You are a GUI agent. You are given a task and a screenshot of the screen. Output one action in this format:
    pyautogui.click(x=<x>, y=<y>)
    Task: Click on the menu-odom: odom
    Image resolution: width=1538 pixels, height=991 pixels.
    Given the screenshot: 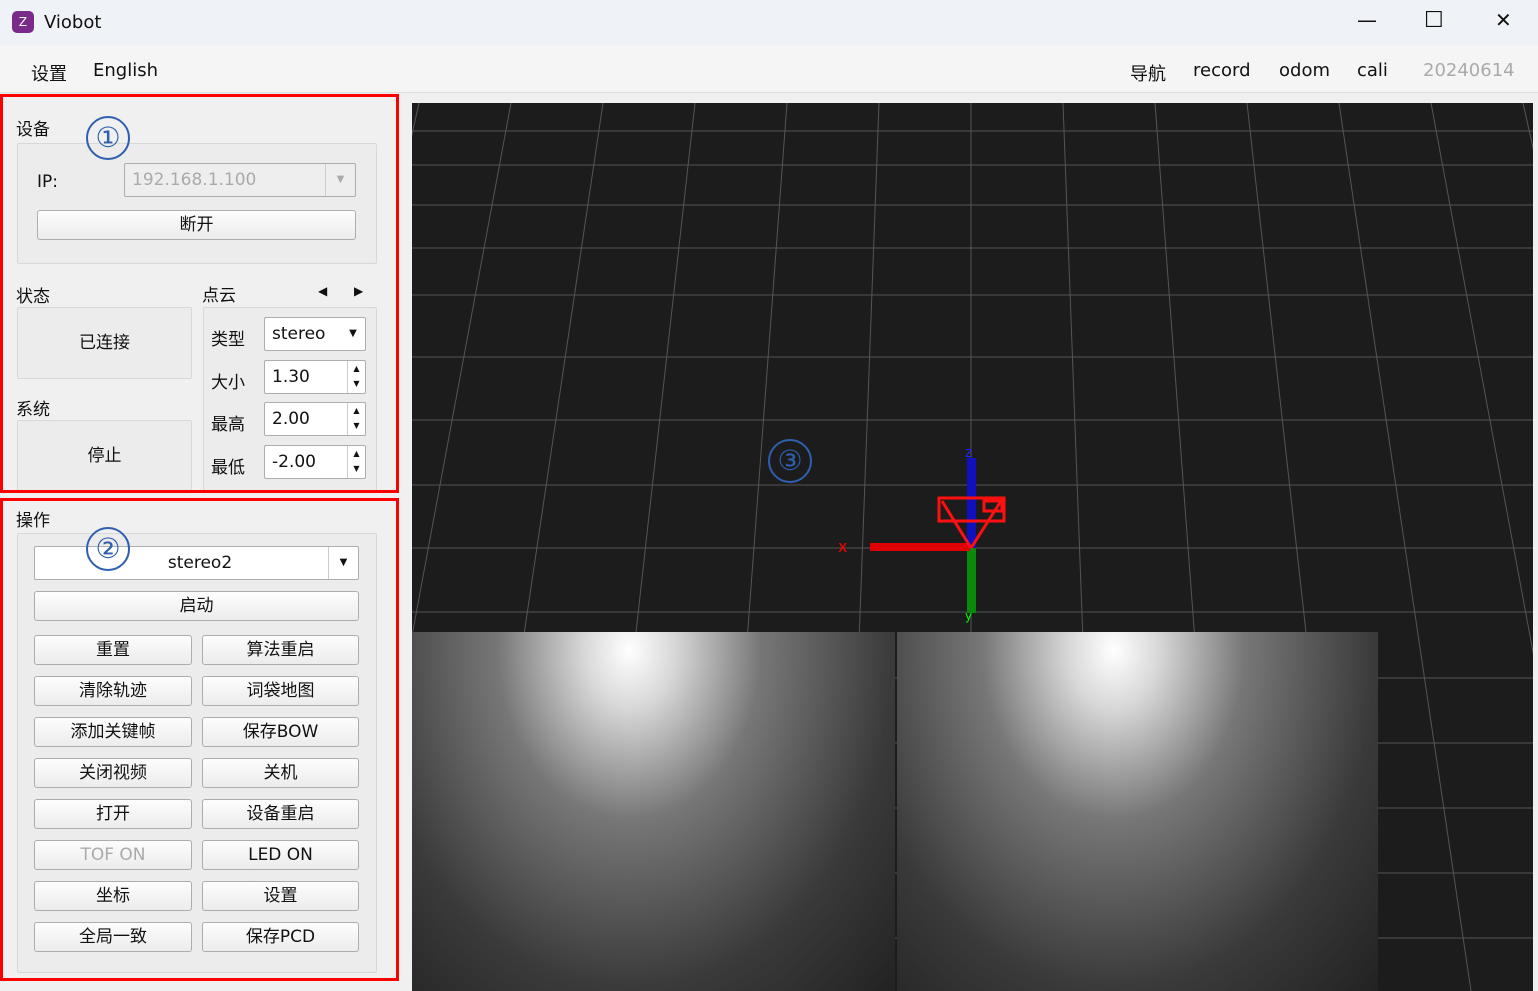 What is the action you would take?
    pyautogui.click(x=1304, y=70)
    